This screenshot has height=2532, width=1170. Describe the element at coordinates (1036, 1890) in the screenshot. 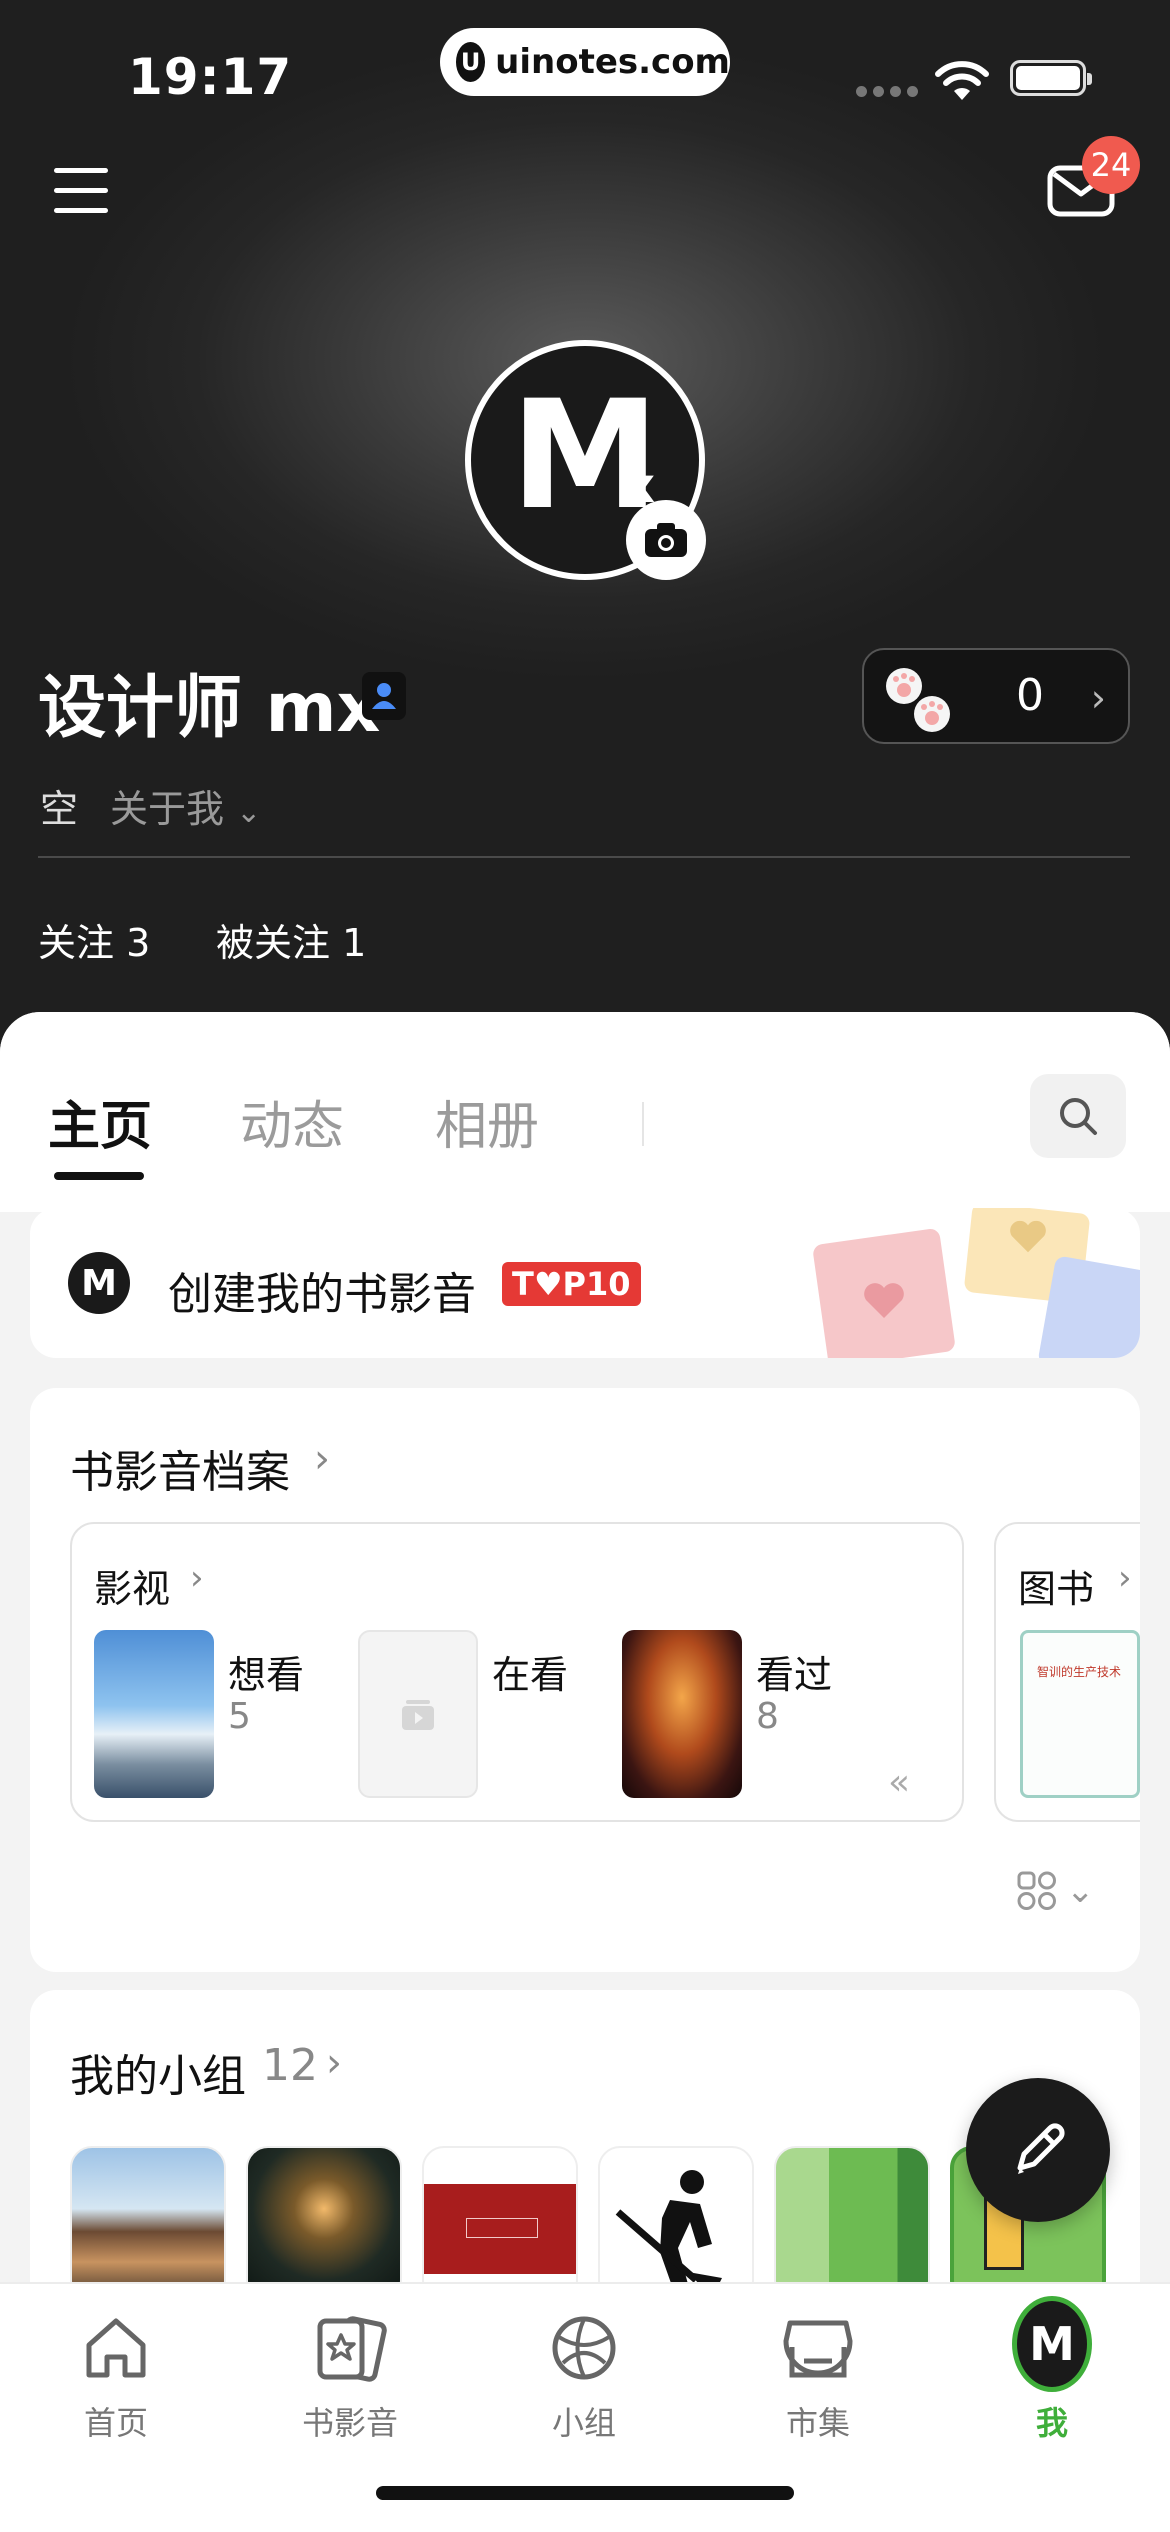

I see `grid-layout-icon` at that location.